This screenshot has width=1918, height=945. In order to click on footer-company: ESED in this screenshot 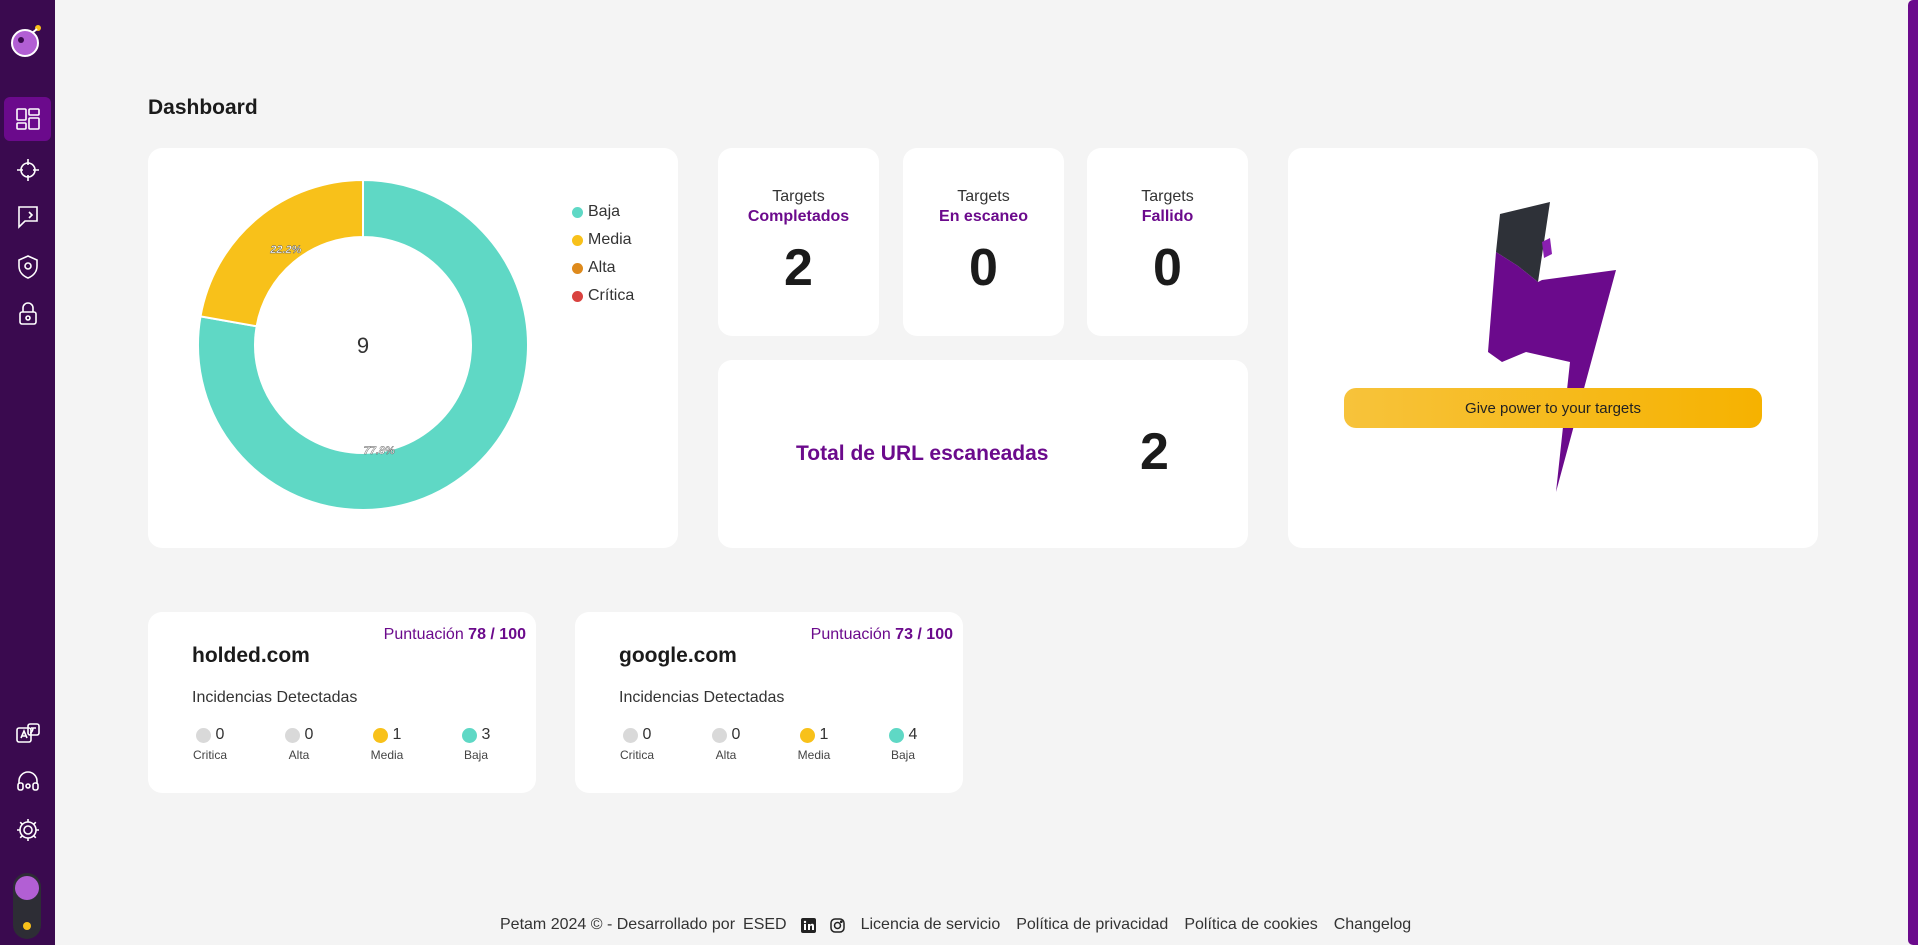, I will do `click(765, 924)`.